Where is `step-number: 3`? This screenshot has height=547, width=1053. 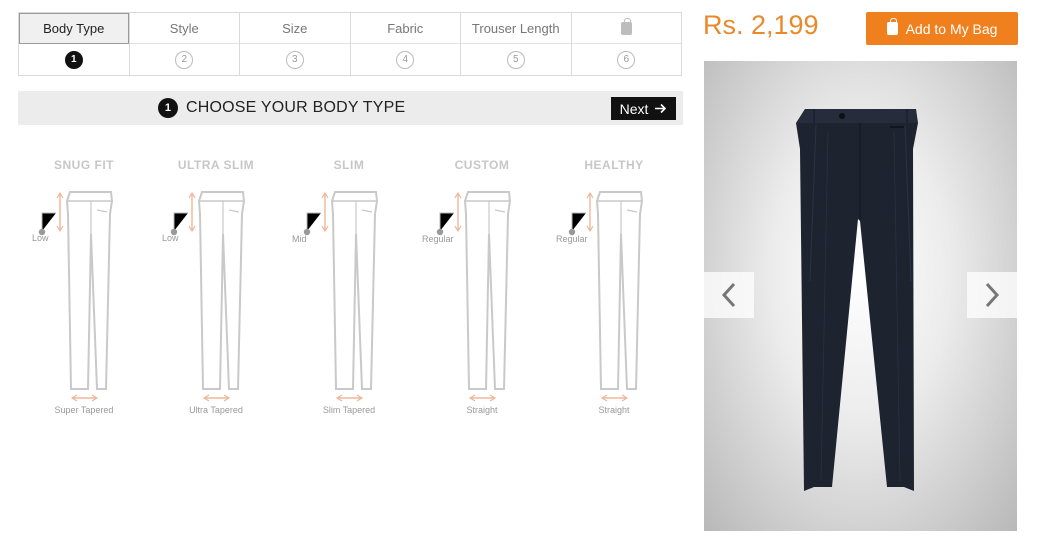
step-number: 3 is located at coordinates (294, 59).